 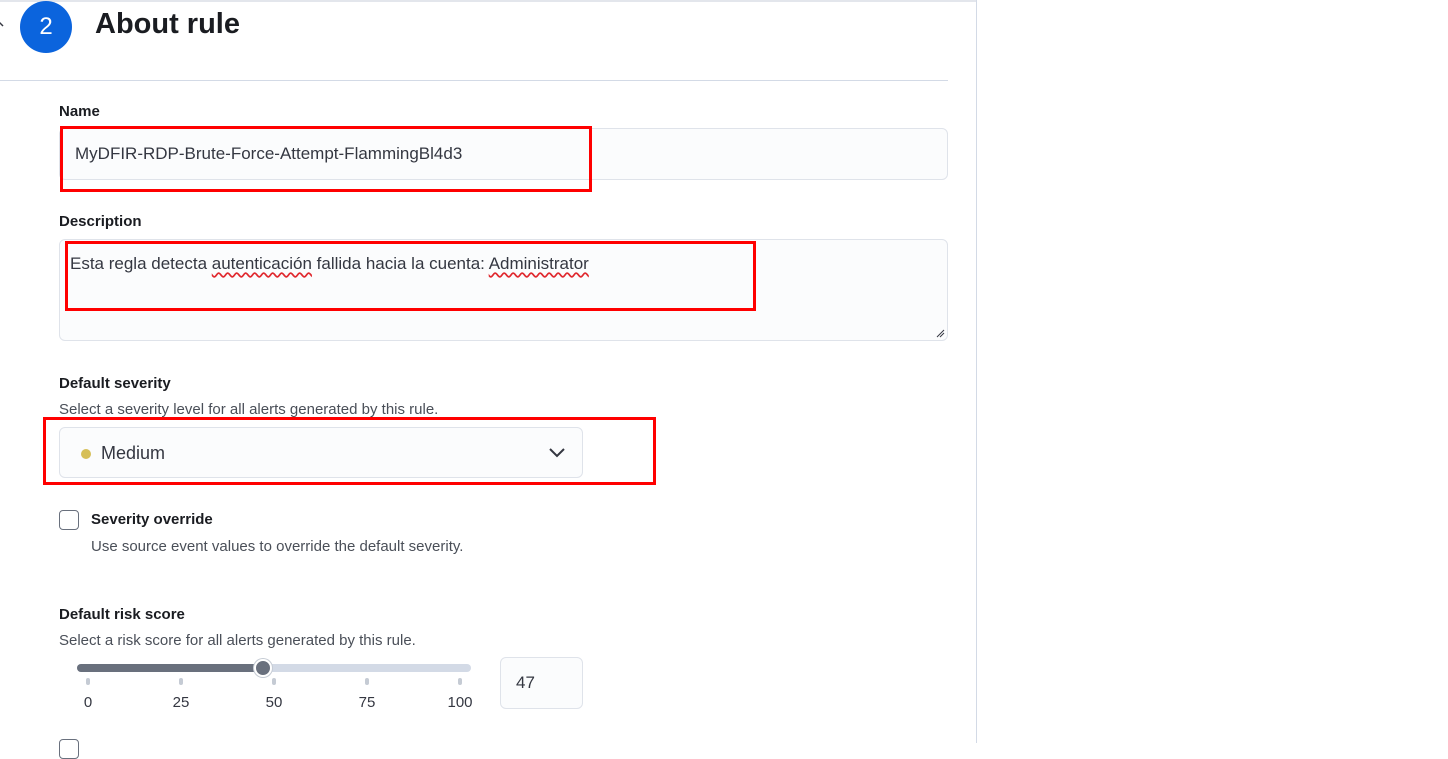 What do you see at coordinates (88, 702) in the screenshot?
I see `slider-tick-label: 0` at bounding box center [88, 702].